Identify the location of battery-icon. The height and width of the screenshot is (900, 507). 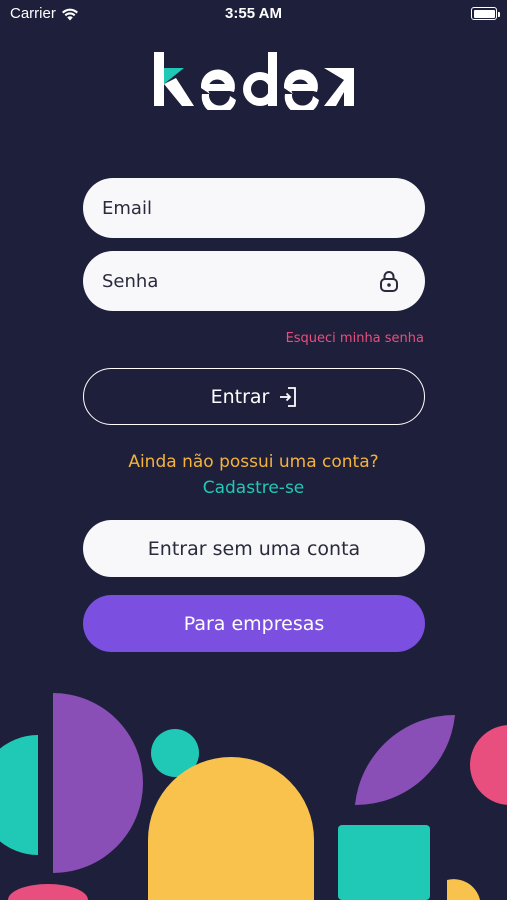
(485, 13).